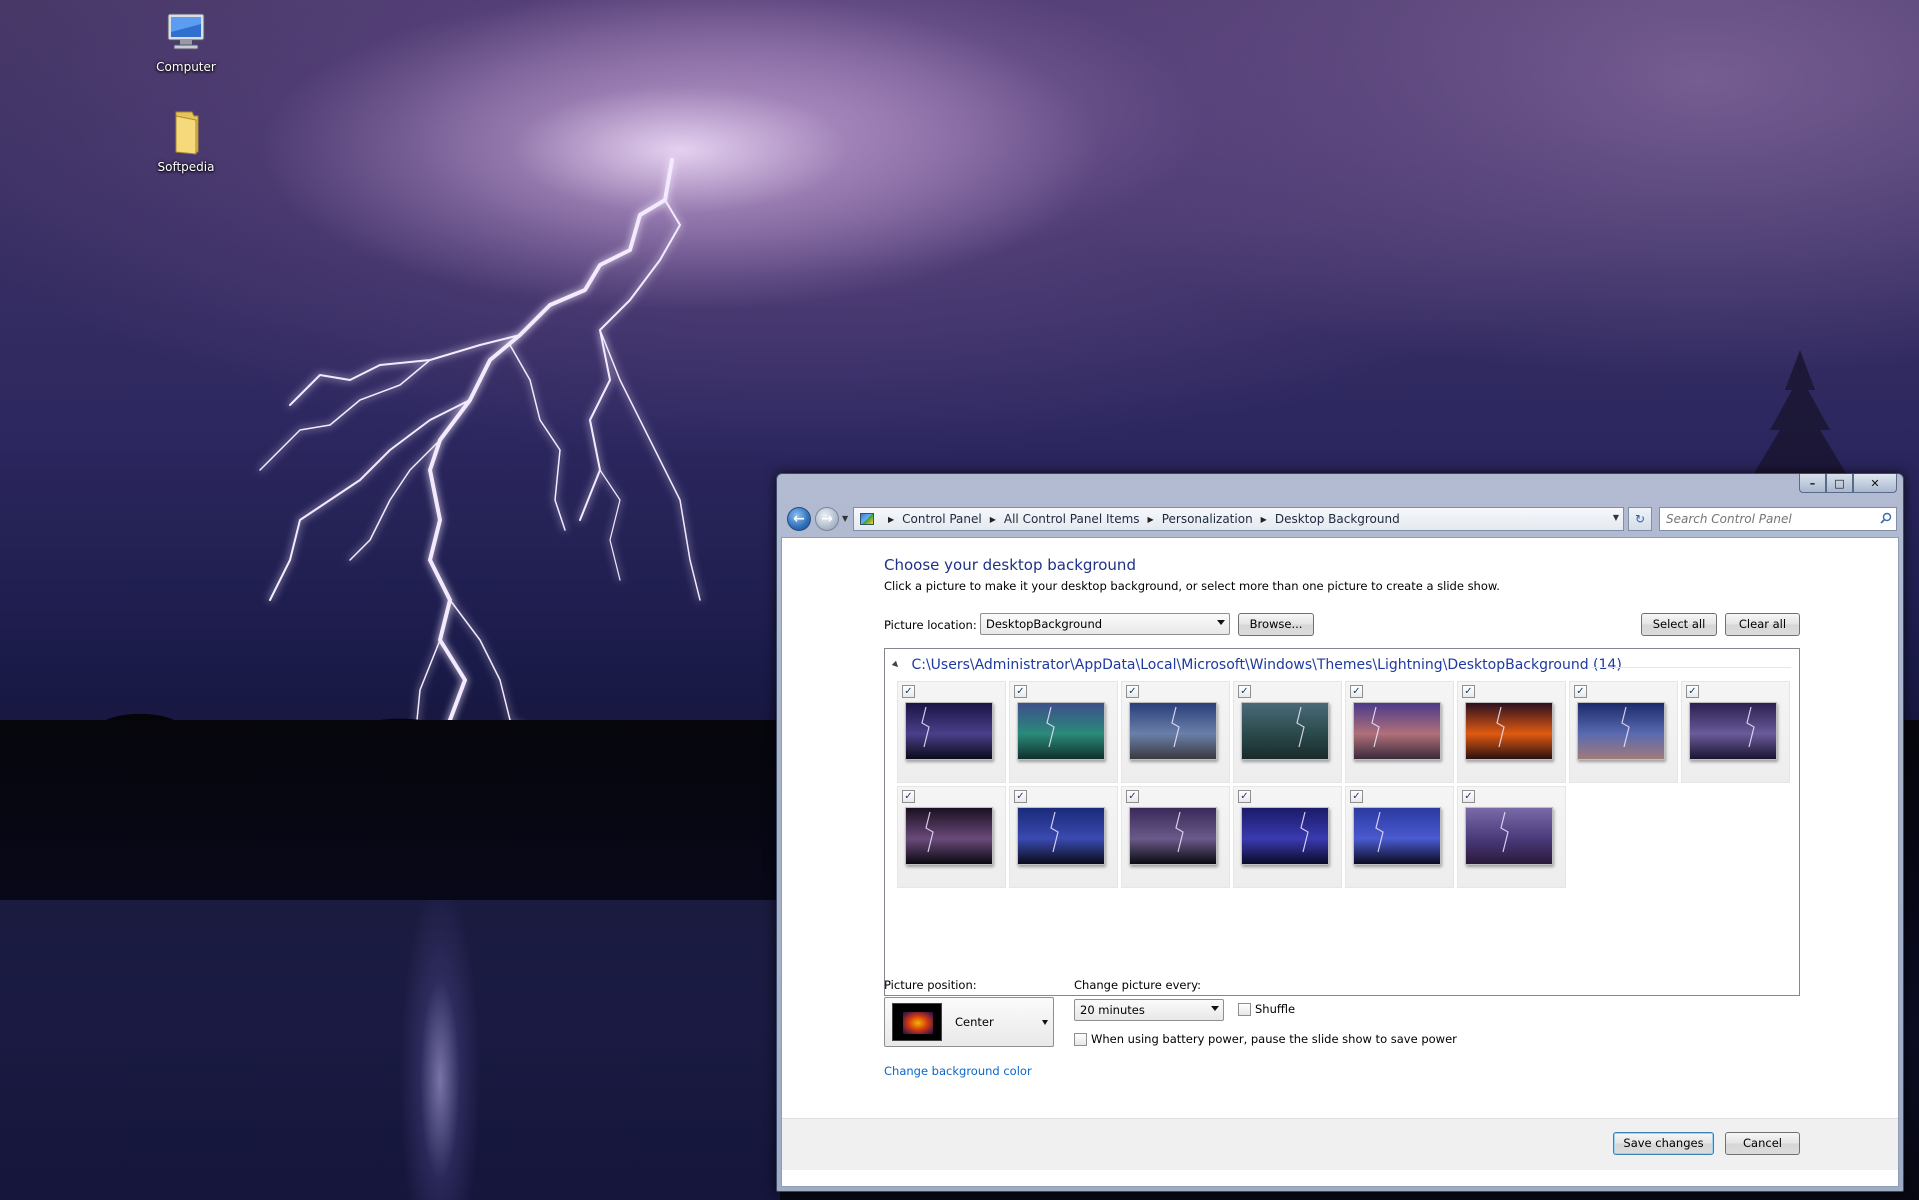 The height and width of the screenshot is (1200, 1919). Describe the element at coordinates (1663, 1143) in the screenshot. I see `save-changes-button: Save changes` at that location.